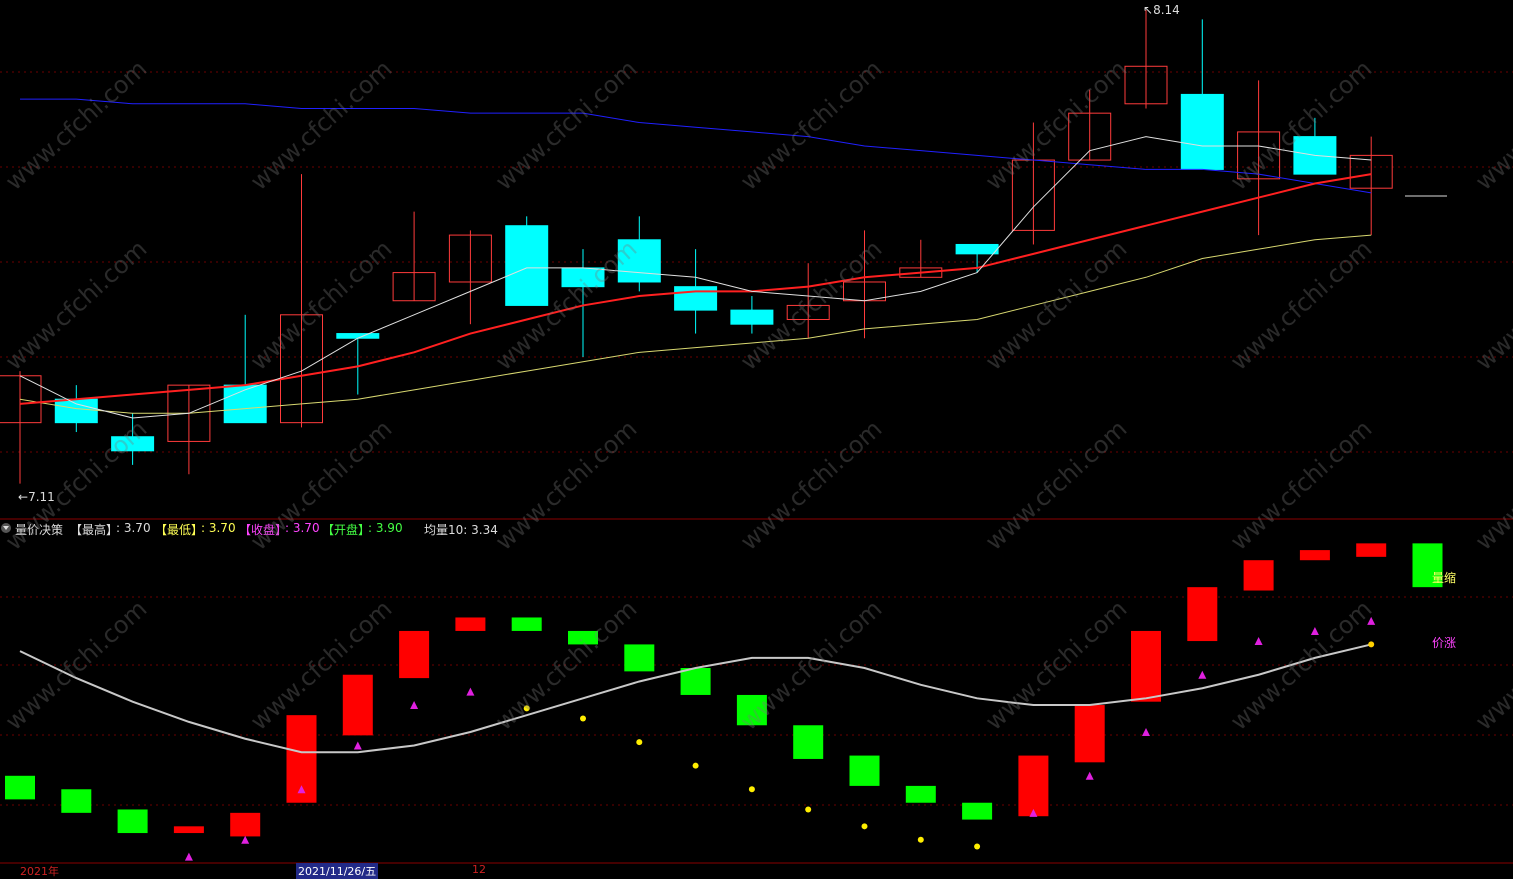 The image size is (1513, 879). I want to click on volume-signal-label: 量缩, so click(1444, 578).